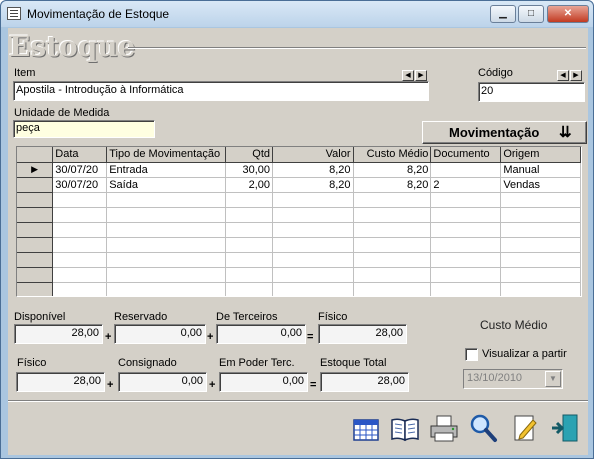 Image resolution: width=594 pixels, height=459 pixels. I want to click on col-data: Data, so click(80, 155).